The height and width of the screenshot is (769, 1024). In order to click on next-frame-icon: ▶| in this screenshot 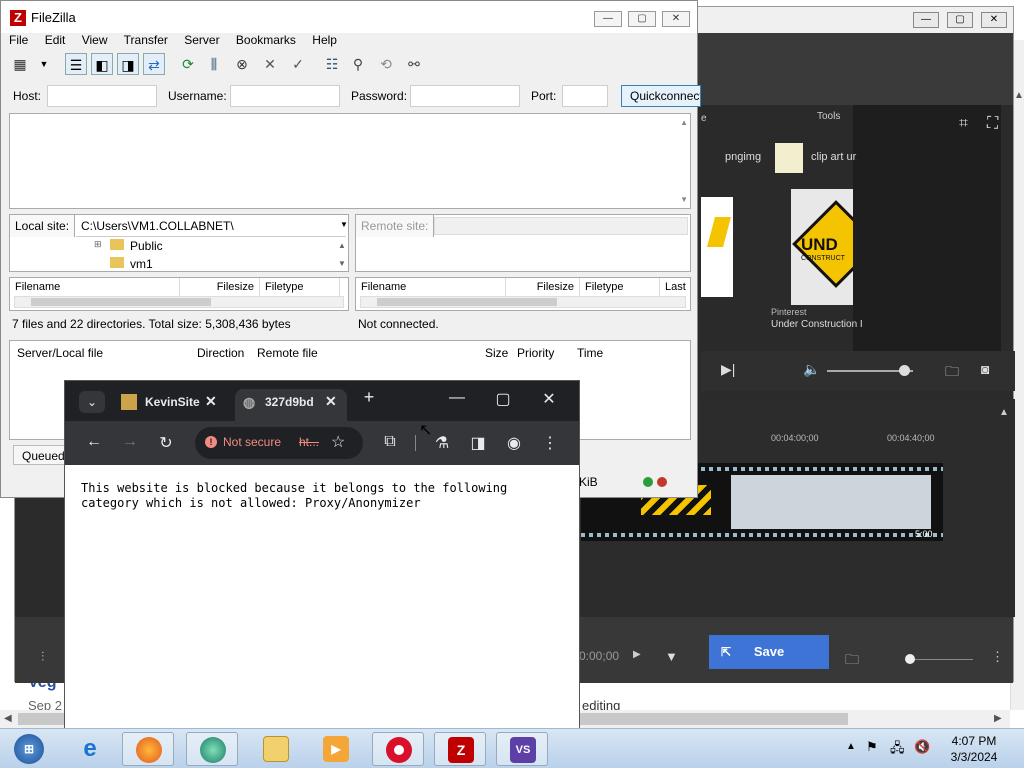, I will do `click(728, 369)`.